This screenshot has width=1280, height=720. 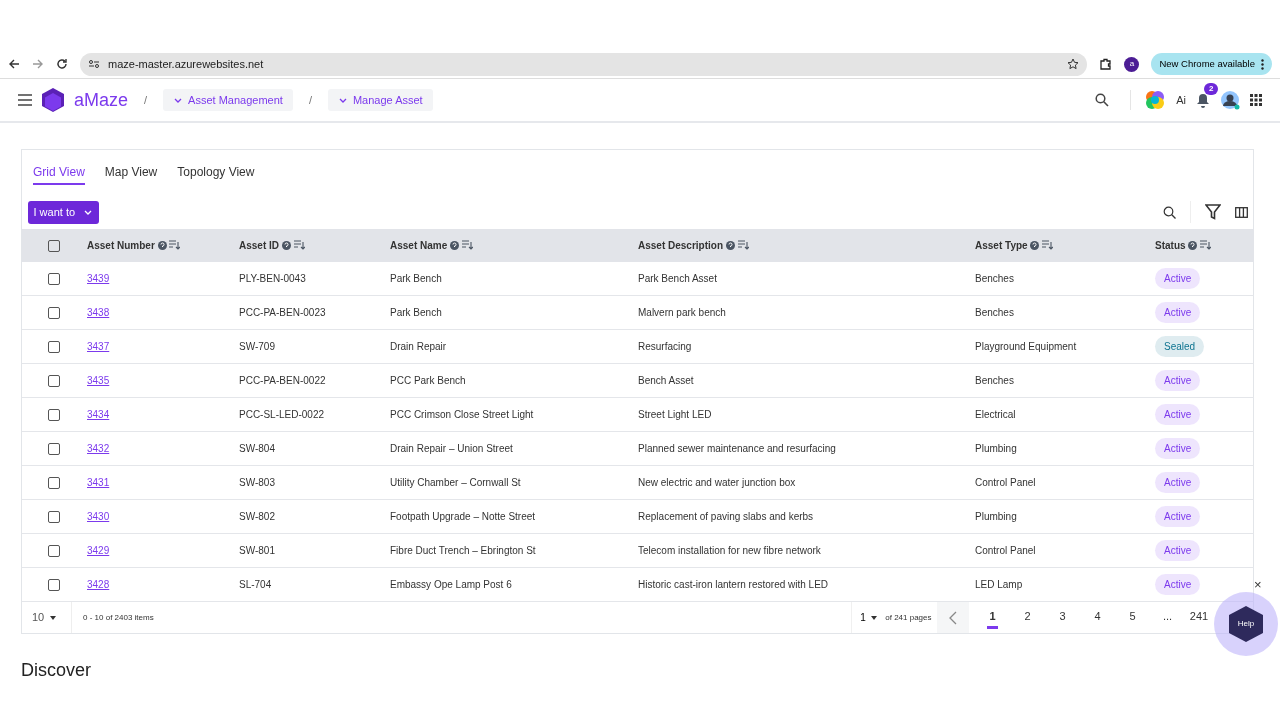 I want to click on hexagon-logo-icon, so click(x=53, y=100).